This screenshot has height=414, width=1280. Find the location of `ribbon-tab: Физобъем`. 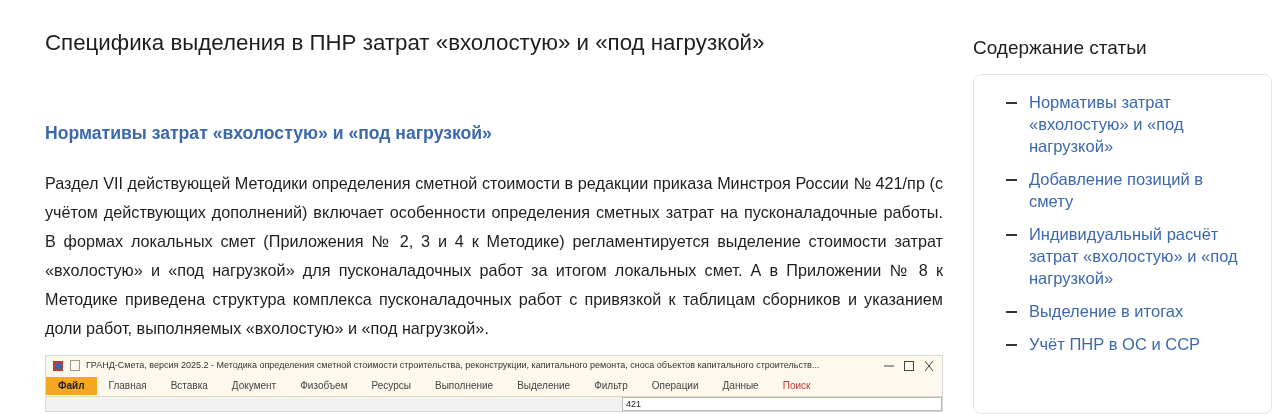

ribbon-tab: Физобъем is located at coordinates (324, 385).